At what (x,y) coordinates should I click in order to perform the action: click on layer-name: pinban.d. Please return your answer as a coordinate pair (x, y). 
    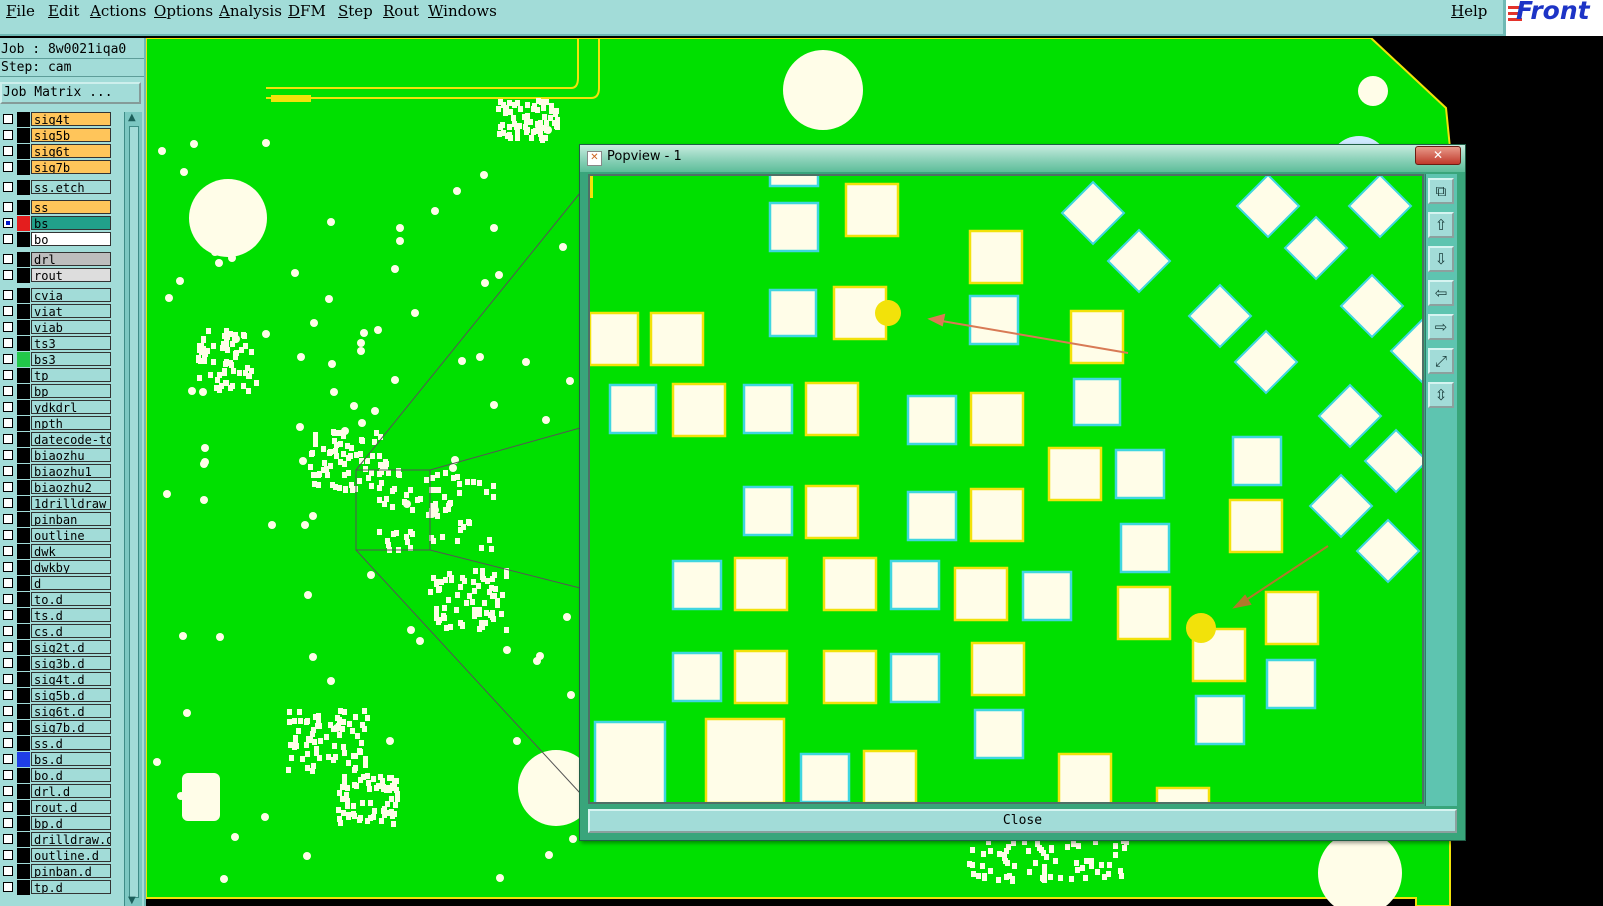
    Looking at the image, I should click on (71, 871).